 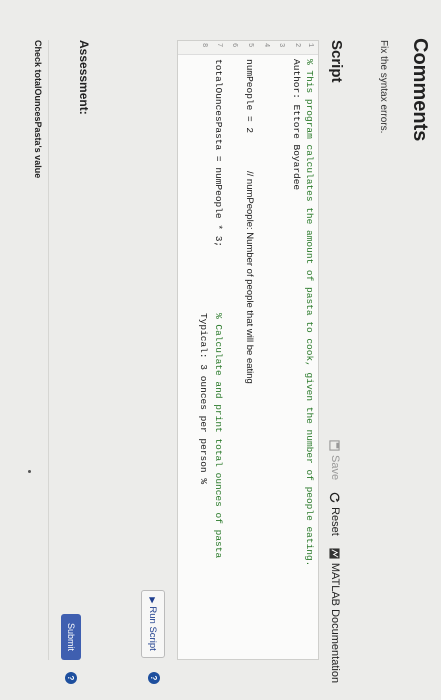 What do you see at coordinates (84, 77) in the screenshot?
I see `assessment-heading: Assessment:` at bounding box center [84, 77].